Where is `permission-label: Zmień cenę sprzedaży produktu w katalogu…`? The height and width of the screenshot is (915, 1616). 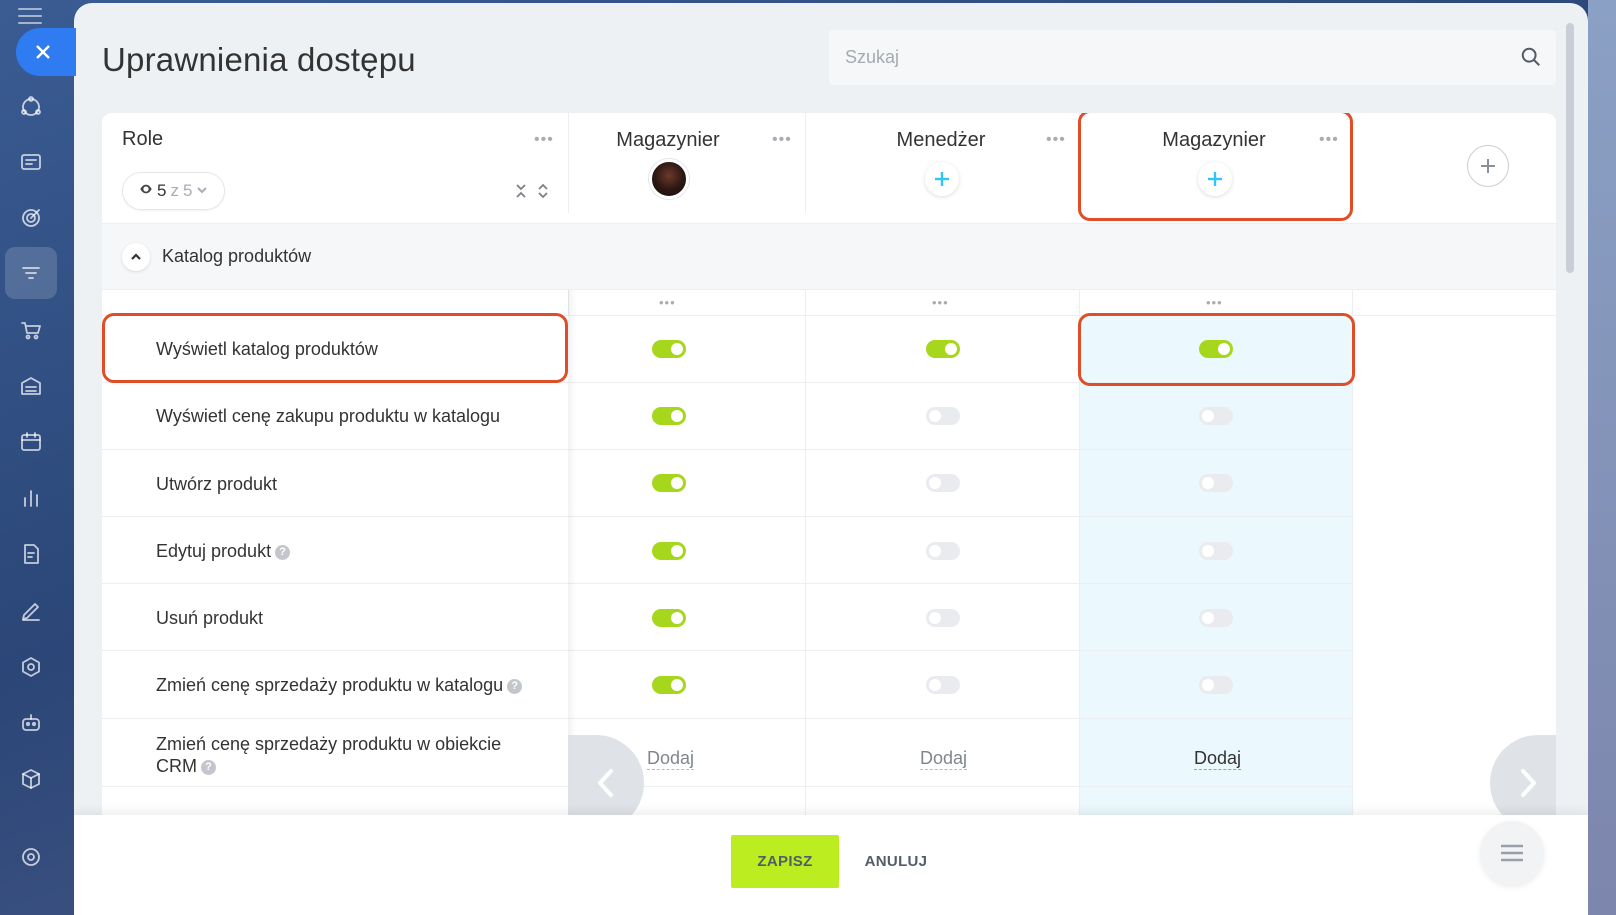 permission-label: Zmień cenę sprzedaży produktu w katalogu… is located at coordinates (356, 685).